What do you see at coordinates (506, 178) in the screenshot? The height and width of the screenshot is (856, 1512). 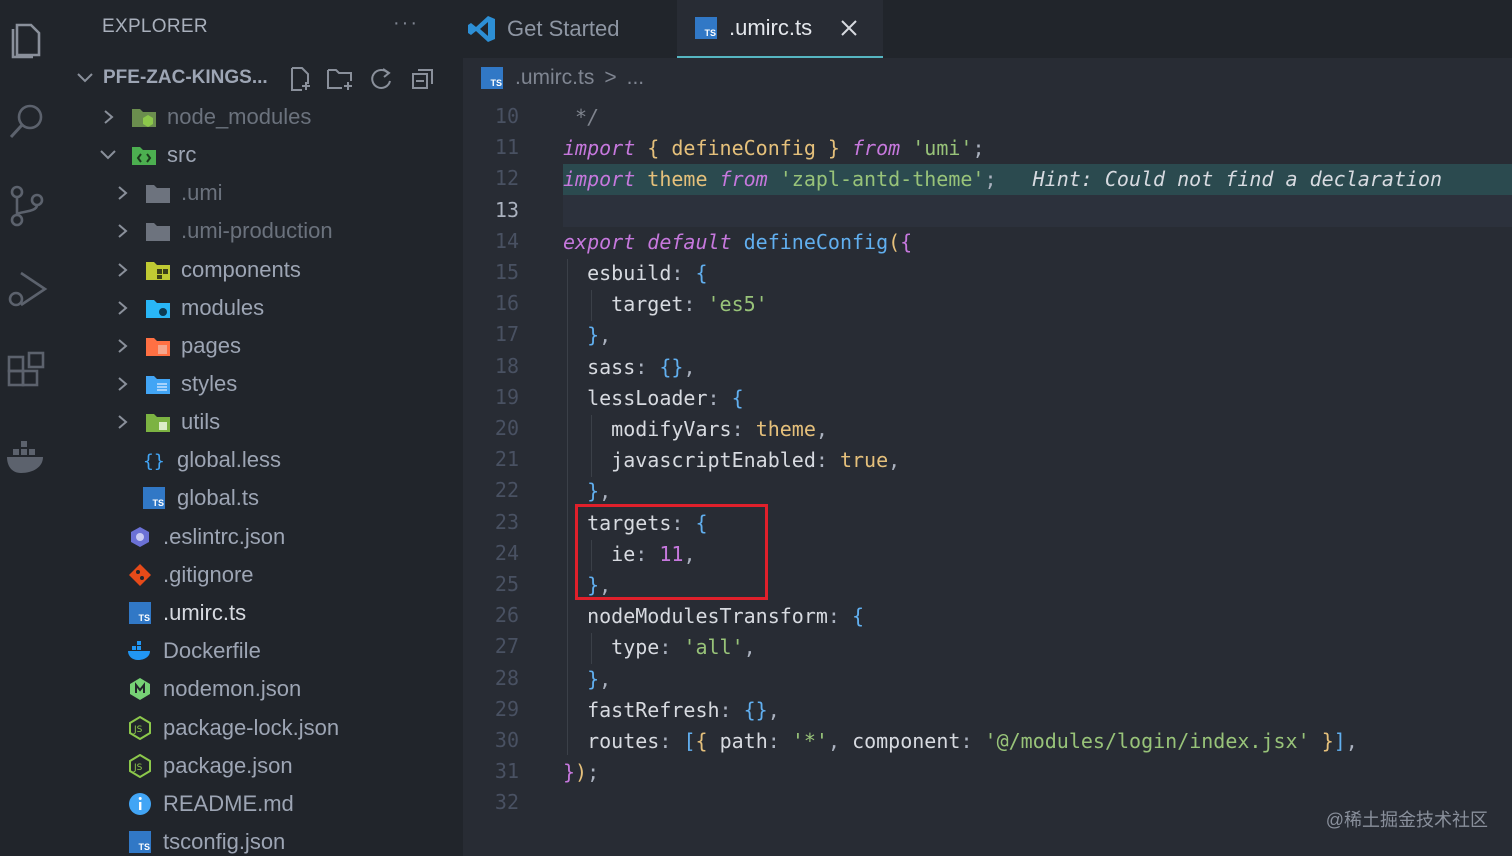 I see `line-number: 12` at bounding box center [506, 178].